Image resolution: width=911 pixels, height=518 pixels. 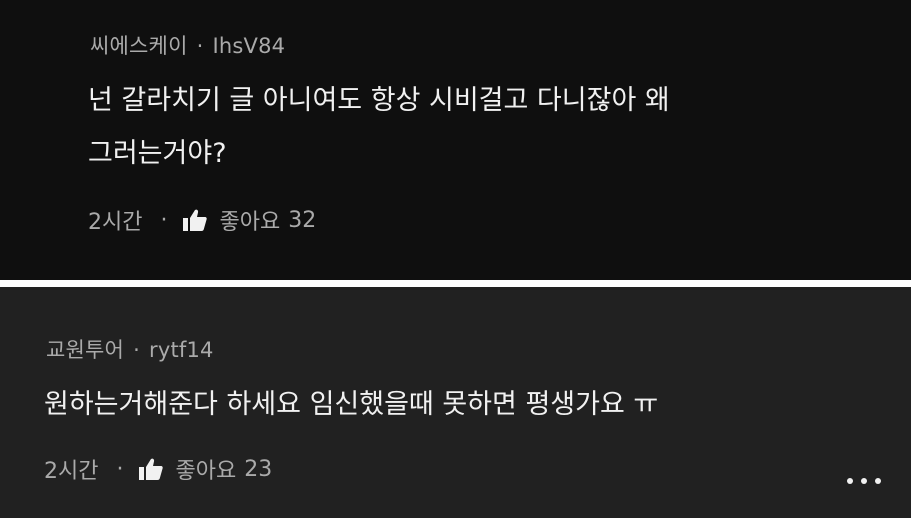 I want to click on comment-handle: IhsV84, so click(x=249, y=46).